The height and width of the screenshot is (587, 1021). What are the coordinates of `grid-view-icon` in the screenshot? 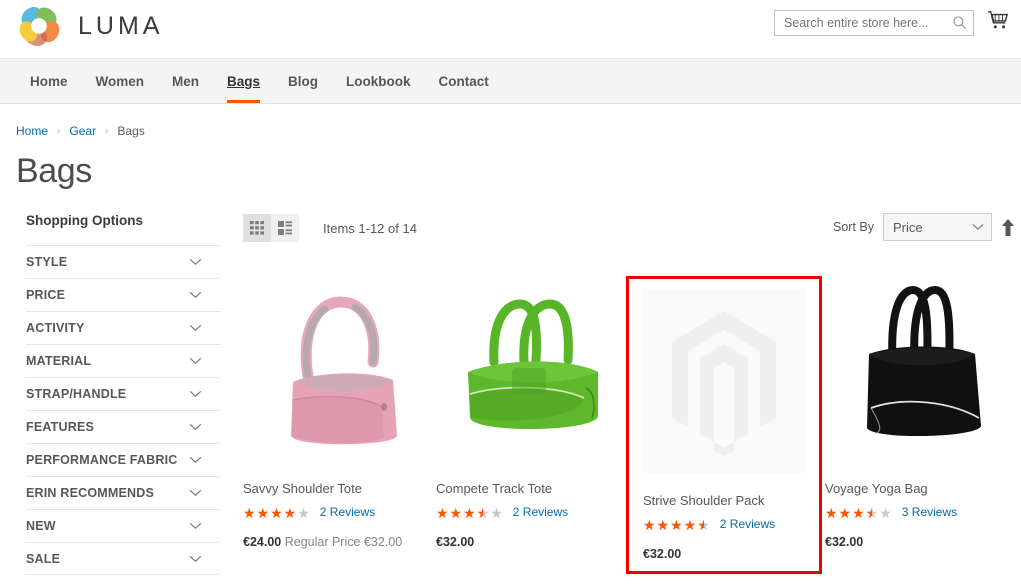 It's located at (257, 228).